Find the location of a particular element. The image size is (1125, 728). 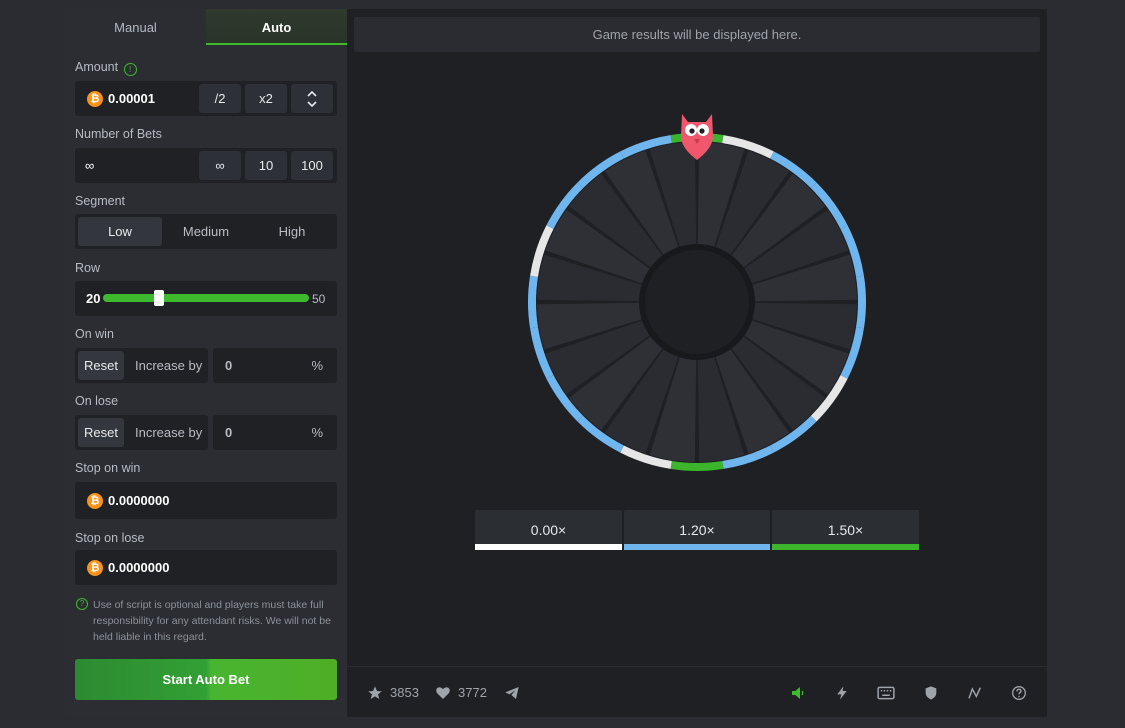

tab-manual: Manual is located at coordinates (135, 27).